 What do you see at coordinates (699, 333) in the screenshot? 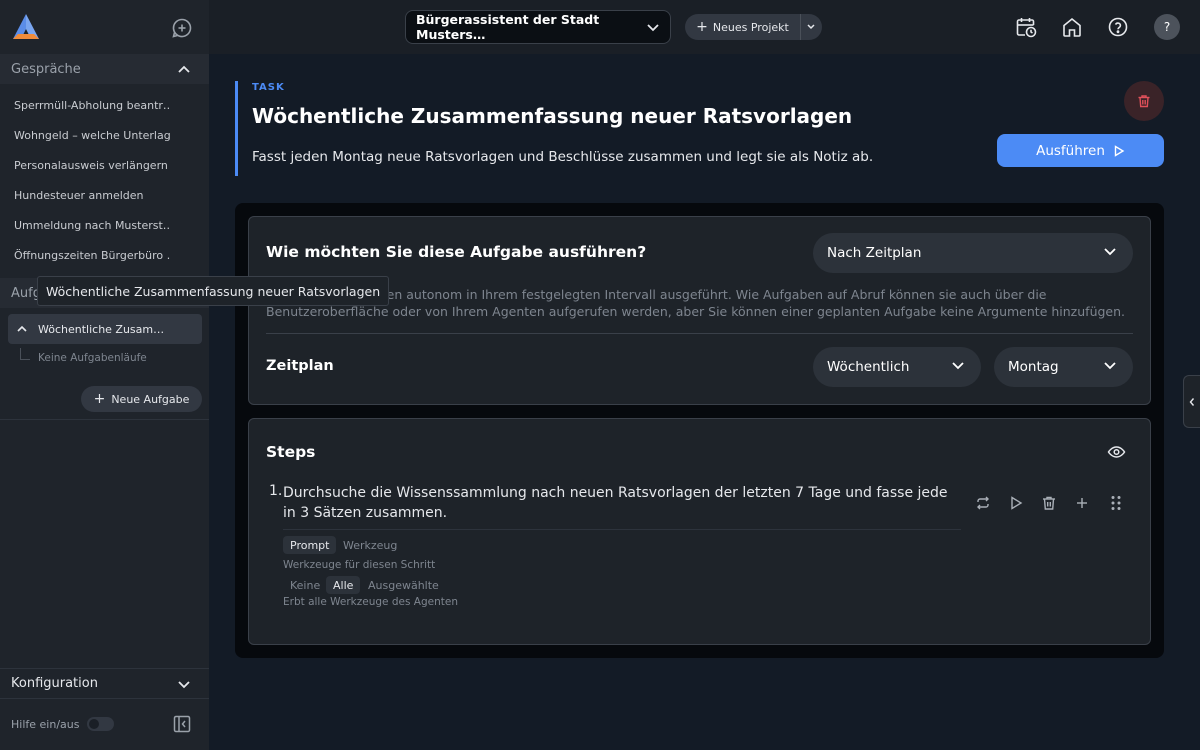
I see `execution-divider` at bounding box center [699, 333].